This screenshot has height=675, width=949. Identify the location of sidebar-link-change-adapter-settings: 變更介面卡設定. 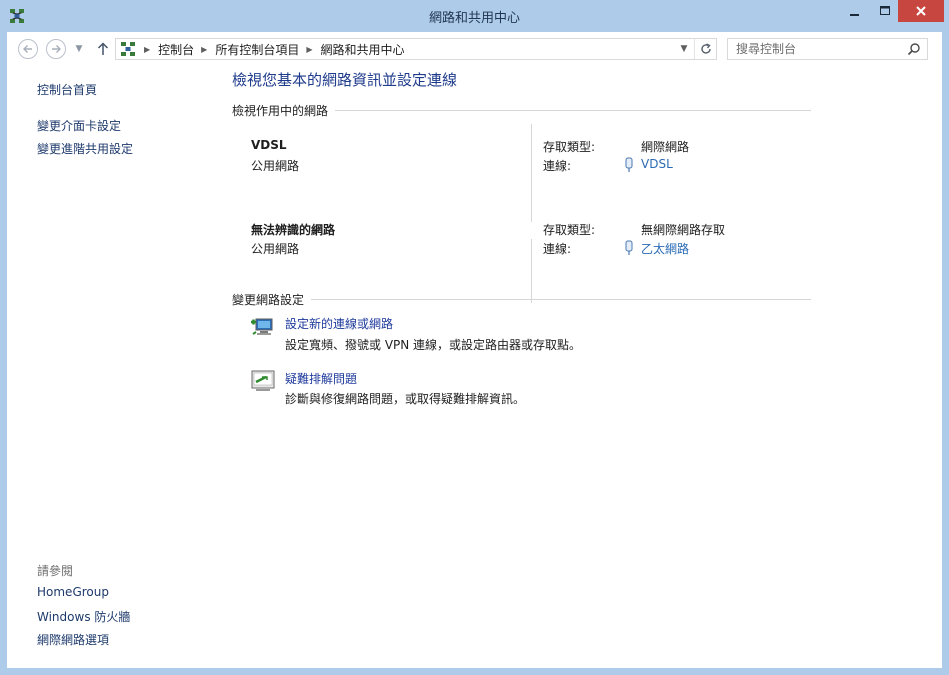
(79, 125).